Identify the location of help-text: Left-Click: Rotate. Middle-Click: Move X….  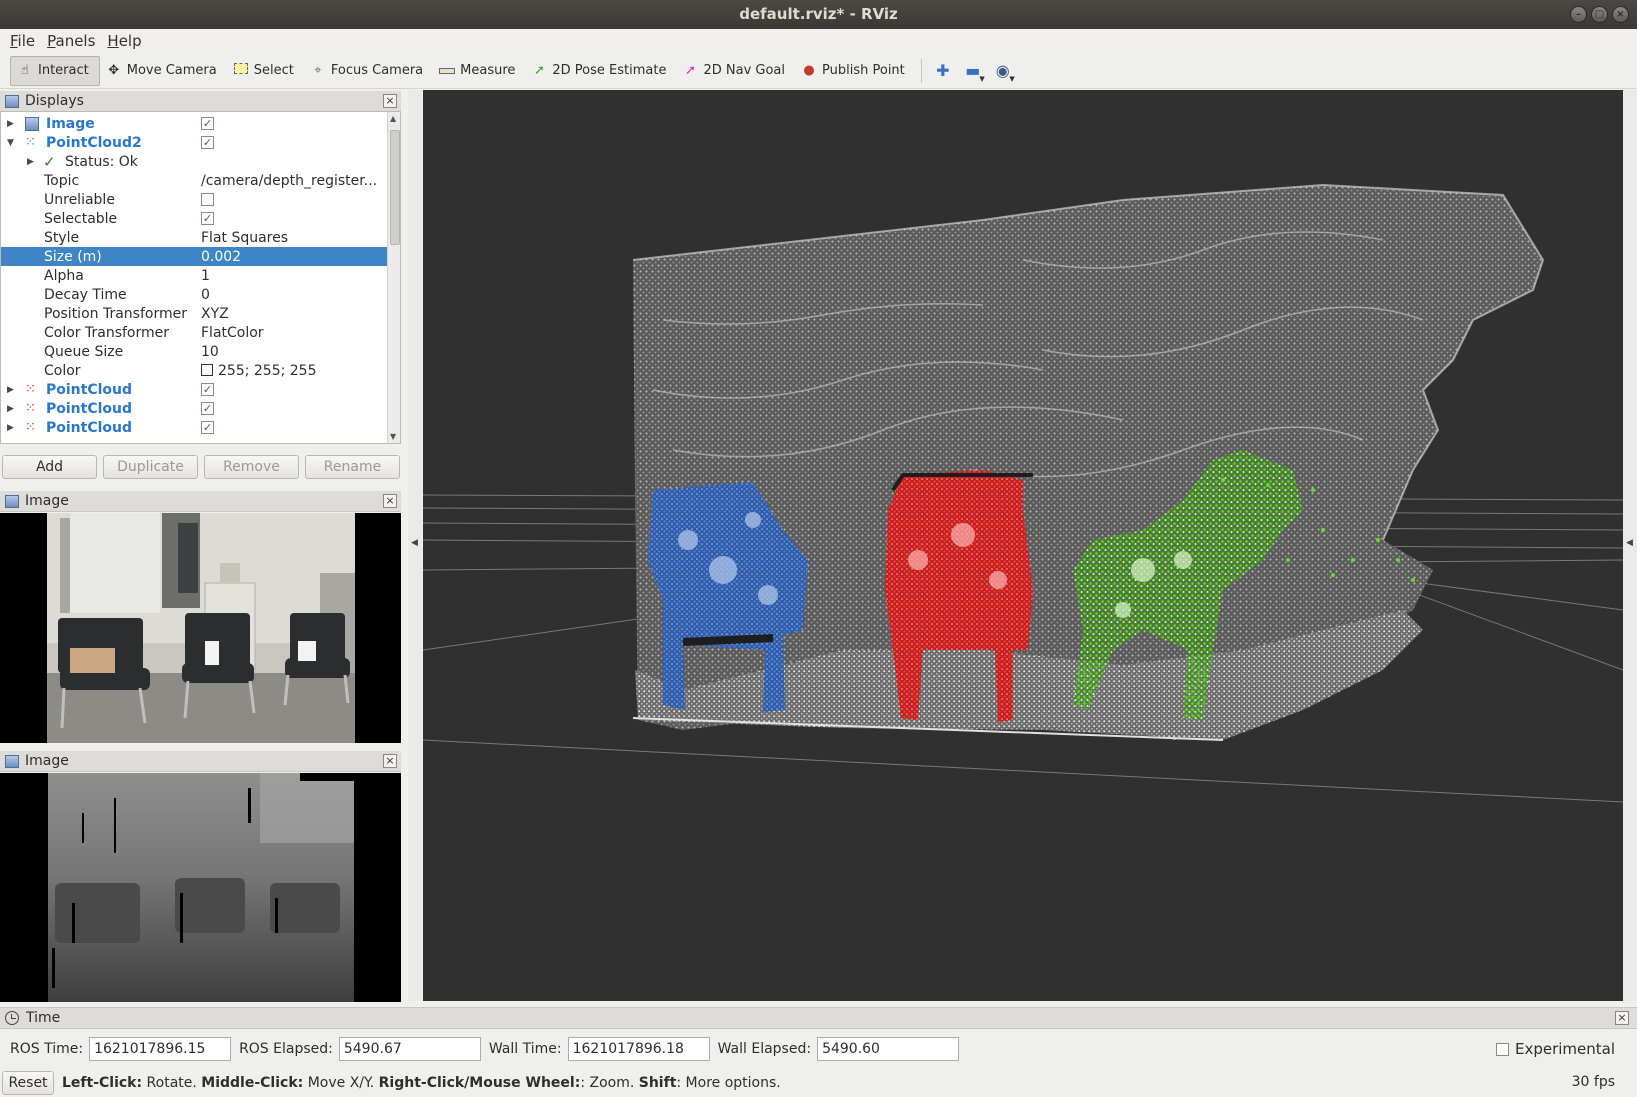
(421, 1083).